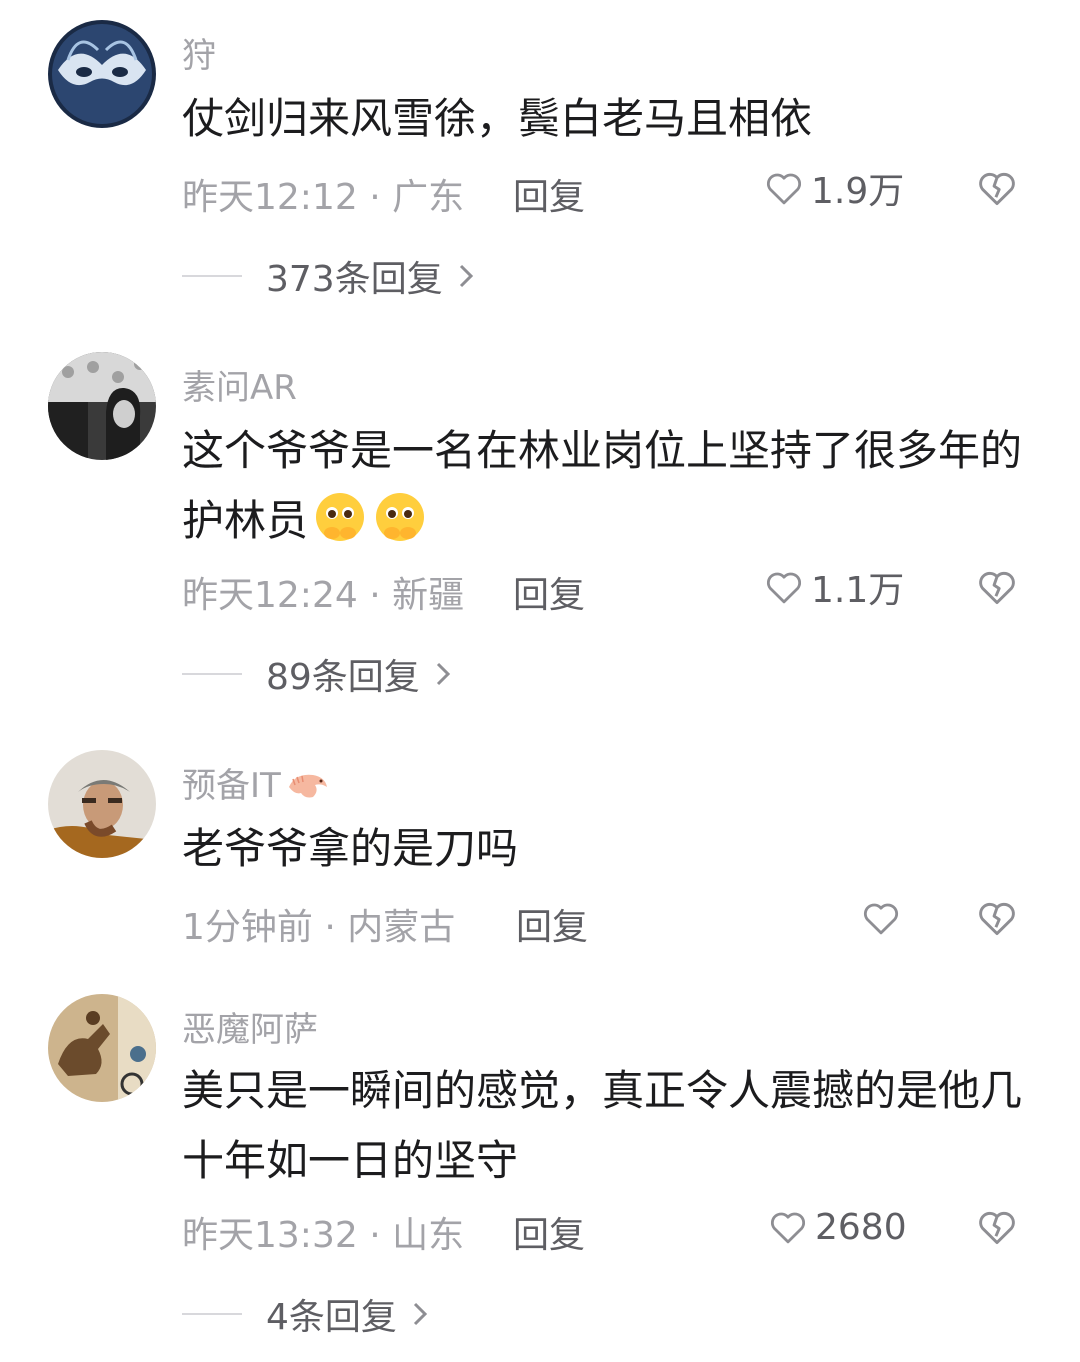 This screenshot has height=1362, width=1080. Describe the element at coordinates (231, 786) in the screenshot. I see `username-text: 预备IT` at that location.